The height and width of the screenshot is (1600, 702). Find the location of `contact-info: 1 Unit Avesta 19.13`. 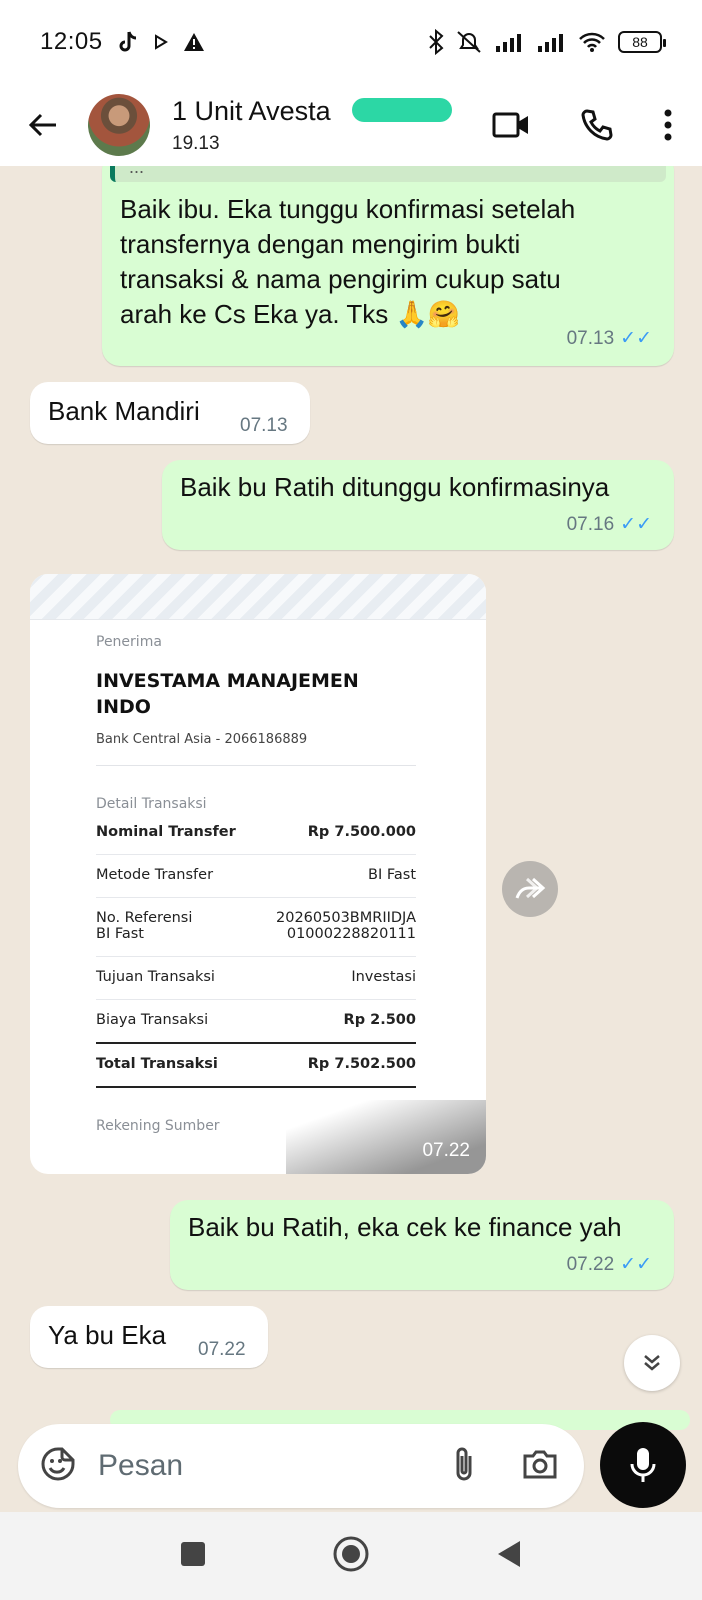

contact-info: 1 Unit Avesta 19.13 is located at coordinates (312, 125).